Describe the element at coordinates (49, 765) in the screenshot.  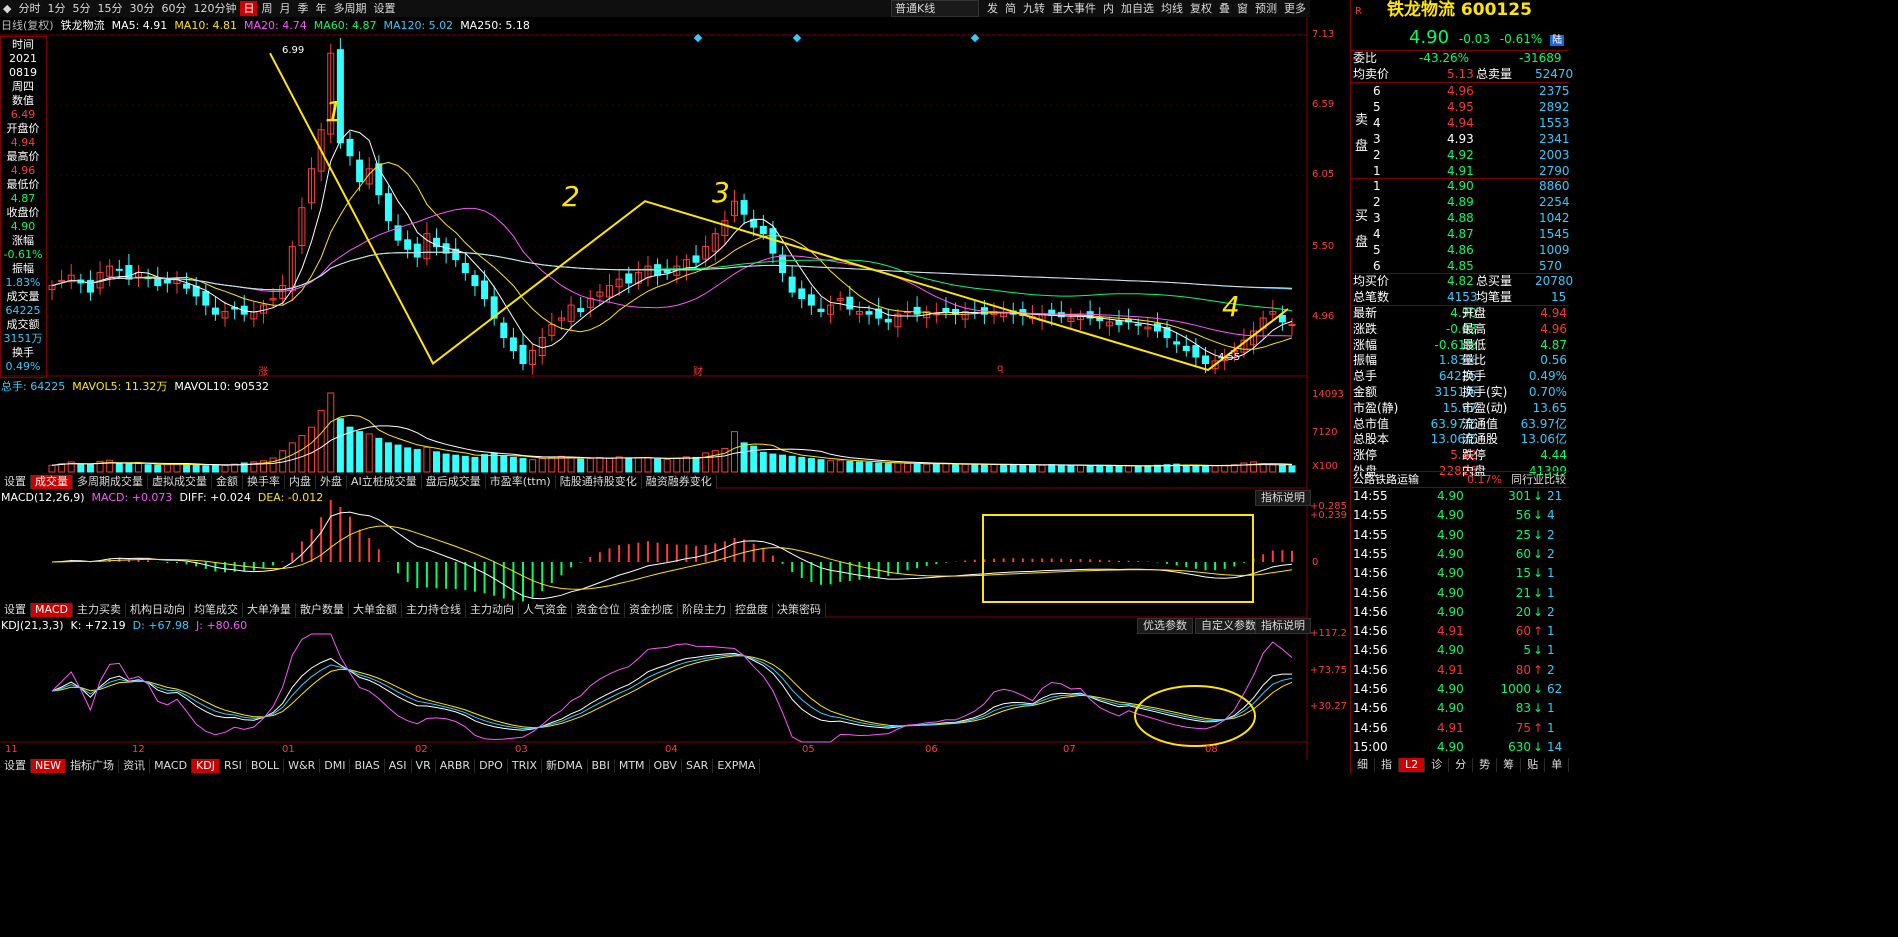
I see `indicator-tab-1: NEW` at that location.